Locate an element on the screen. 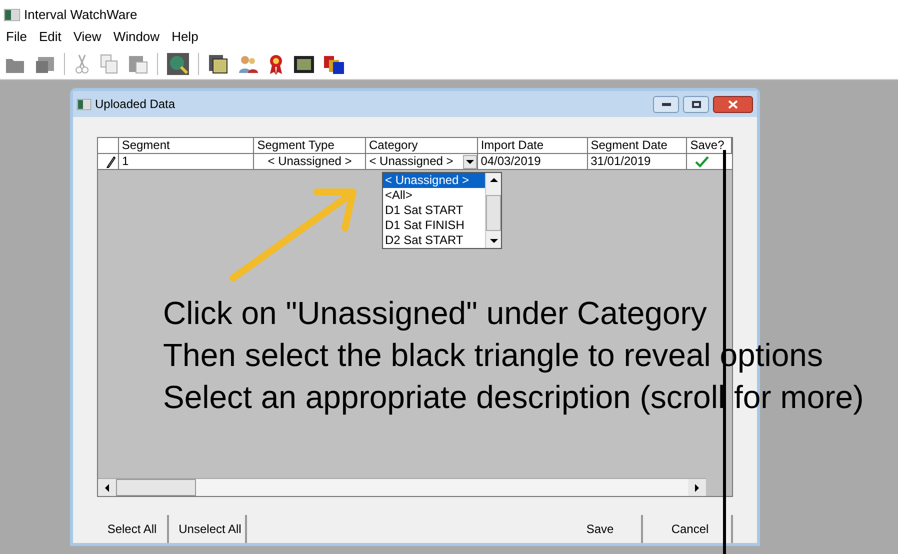  table-cell: 31/01/2019 is located at coordinates (638, 161).